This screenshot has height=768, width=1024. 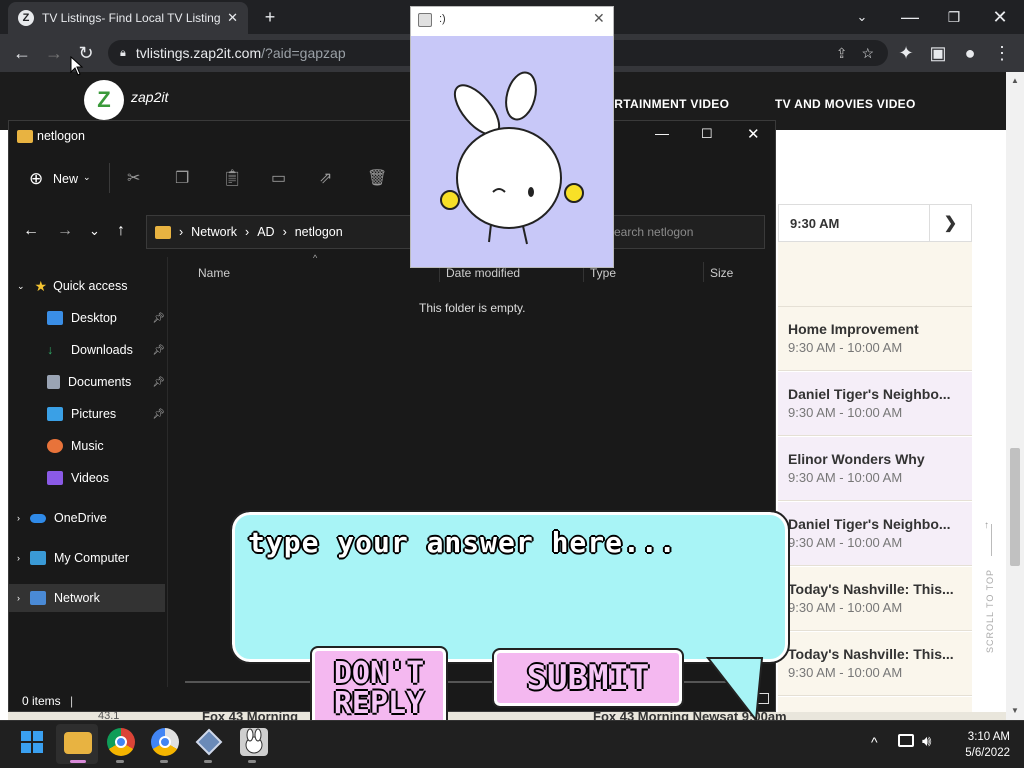 What do you see at coordinates (990, 611) in the screenshot?
I see `scroll-to-top-link: SCROLL TO TOP` at bounding box center [990, 611].